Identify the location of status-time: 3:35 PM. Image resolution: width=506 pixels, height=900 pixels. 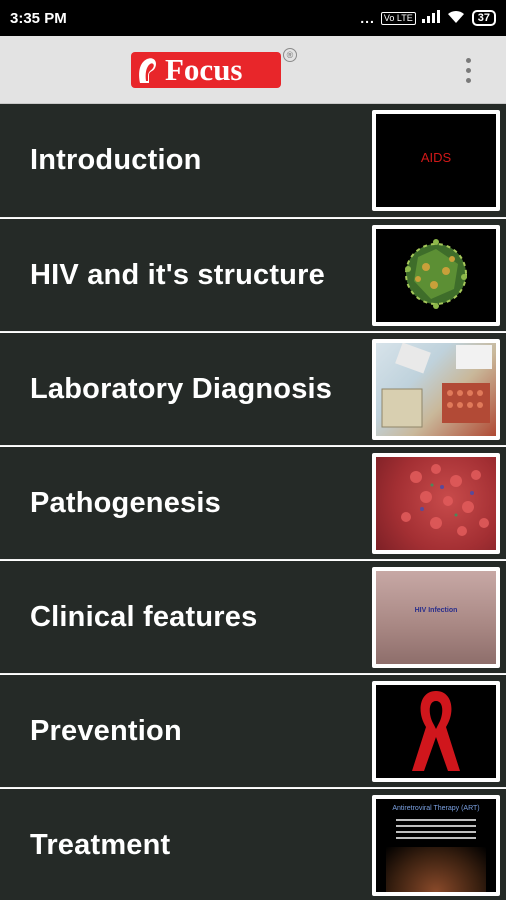
(38, 18).